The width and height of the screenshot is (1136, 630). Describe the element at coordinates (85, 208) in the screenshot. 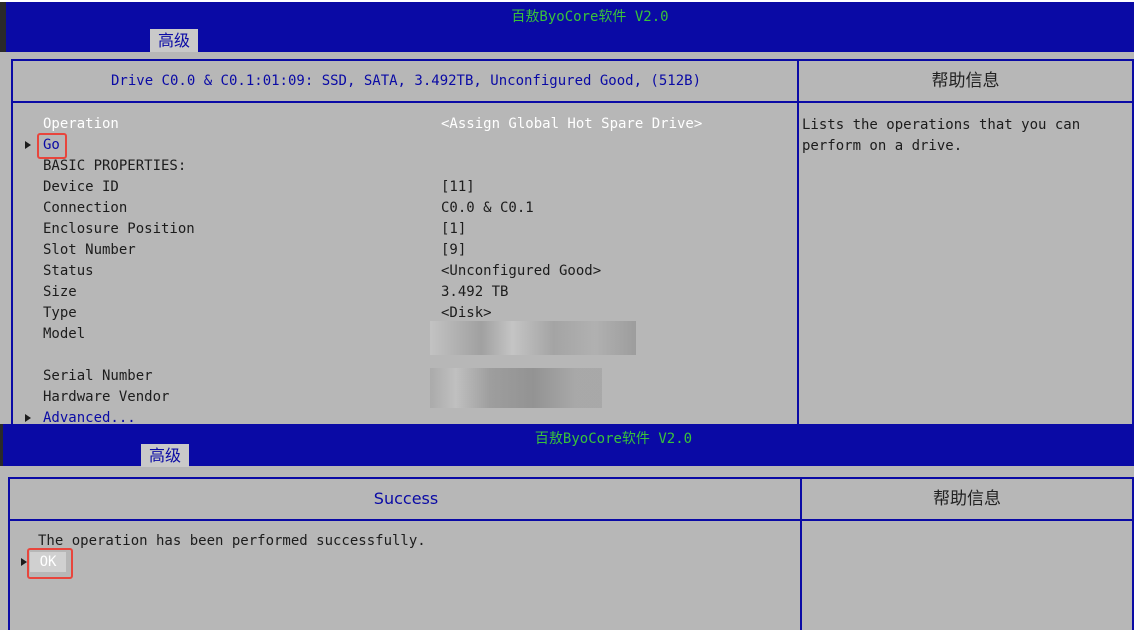

I see `property-label: Connection` at that location.